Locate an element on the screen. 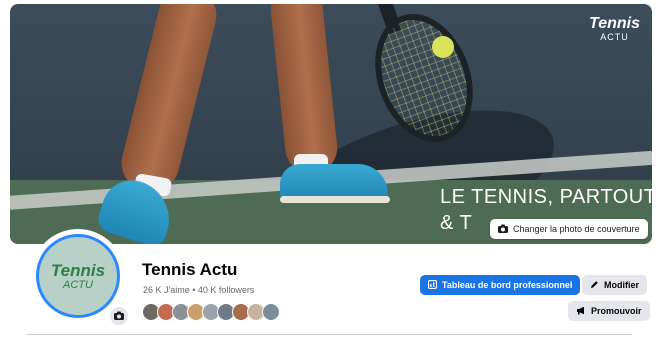 The width and height of the screenshot is (660, 341). promote-label: Promouvoir is located at coordinates (616, 311).